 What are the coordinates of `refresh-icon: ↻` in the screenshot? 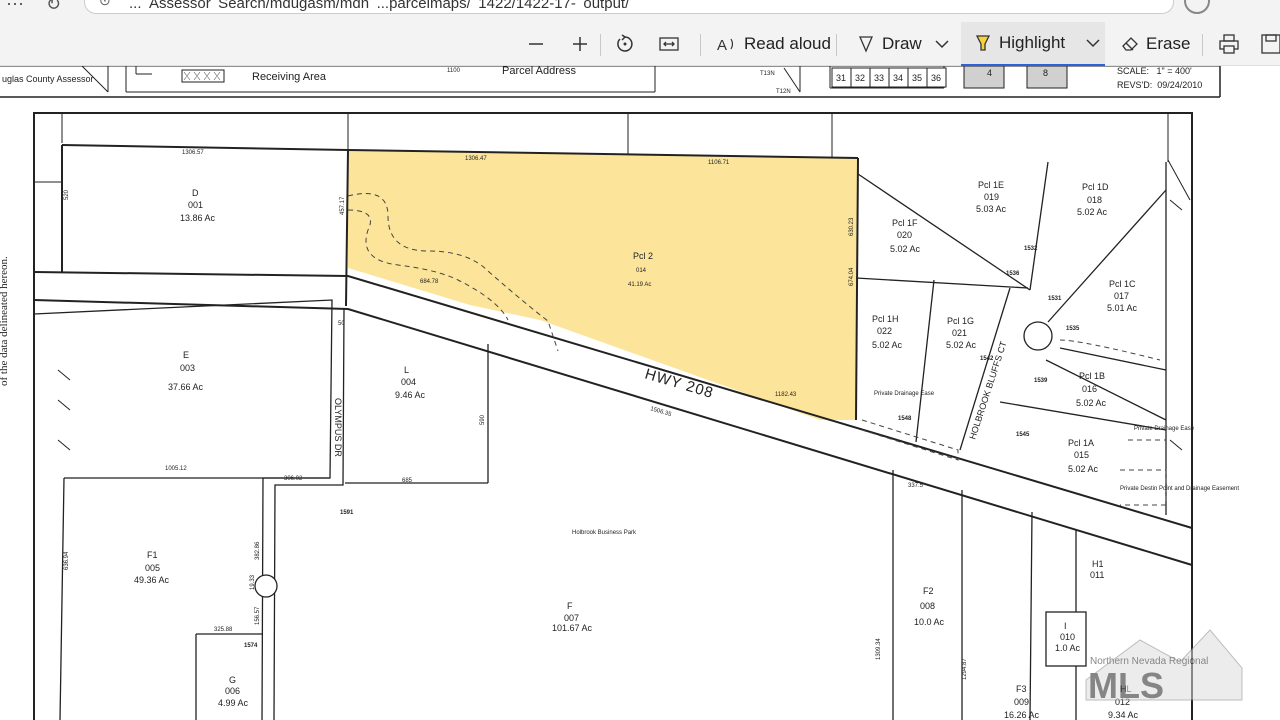 It's located at (53, 7).